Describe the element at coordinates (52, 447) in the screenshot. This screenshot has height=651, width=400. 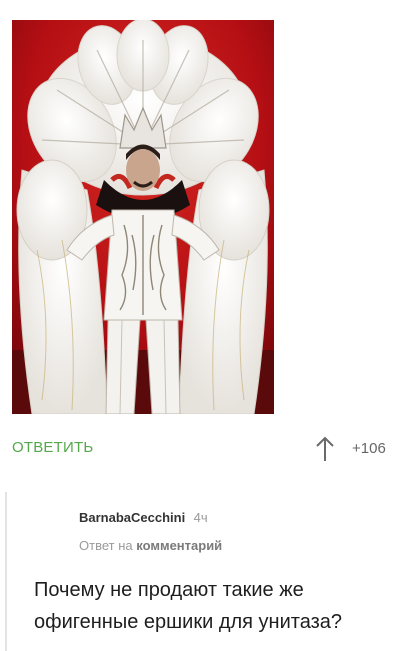
I see `reply-button: ОТВЕТИТЬ` at that location.